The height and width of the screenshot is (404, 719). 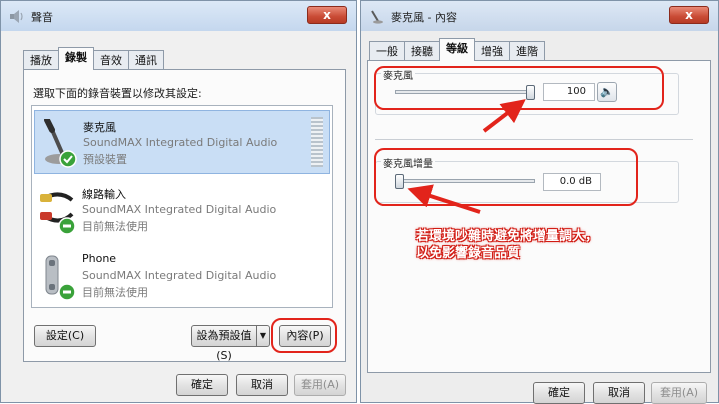 I want to click on tab-advanced: 進階, so click(x=527, y=51).